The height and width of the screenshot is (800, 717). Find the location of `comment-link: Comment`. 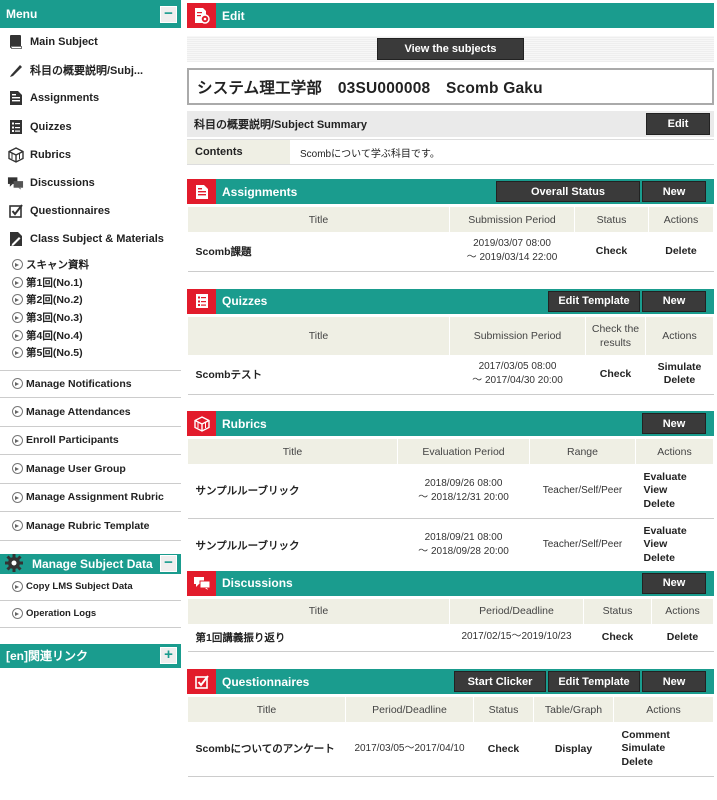

comment-link: Comment is located at coordinates (646, 735).